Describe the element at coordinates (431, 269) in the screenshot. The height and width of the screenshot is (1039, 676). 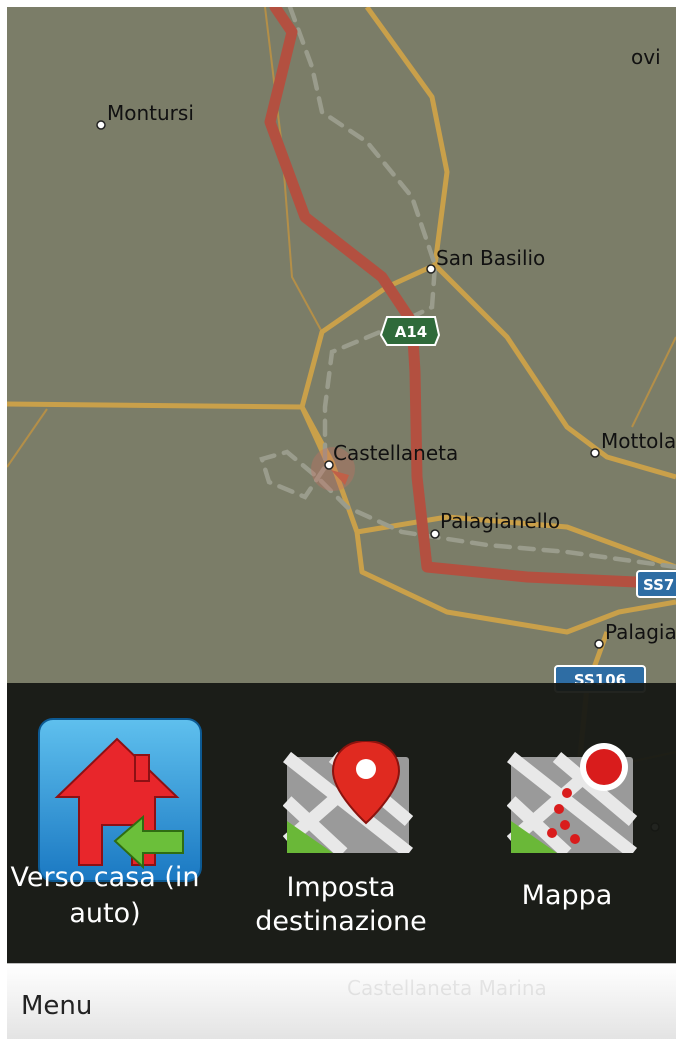
I see `town-dot-san-basilio` at that location.